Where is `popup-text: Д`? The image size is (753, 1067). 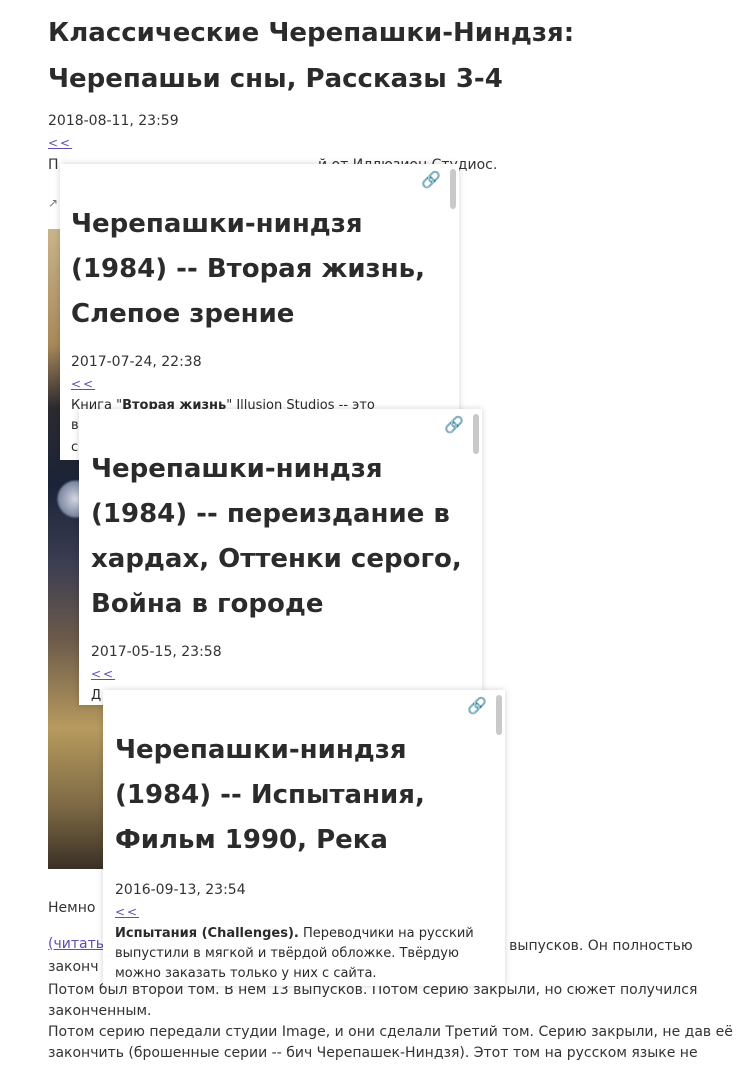 popup-text: Д is located at coordinates (96, 695).